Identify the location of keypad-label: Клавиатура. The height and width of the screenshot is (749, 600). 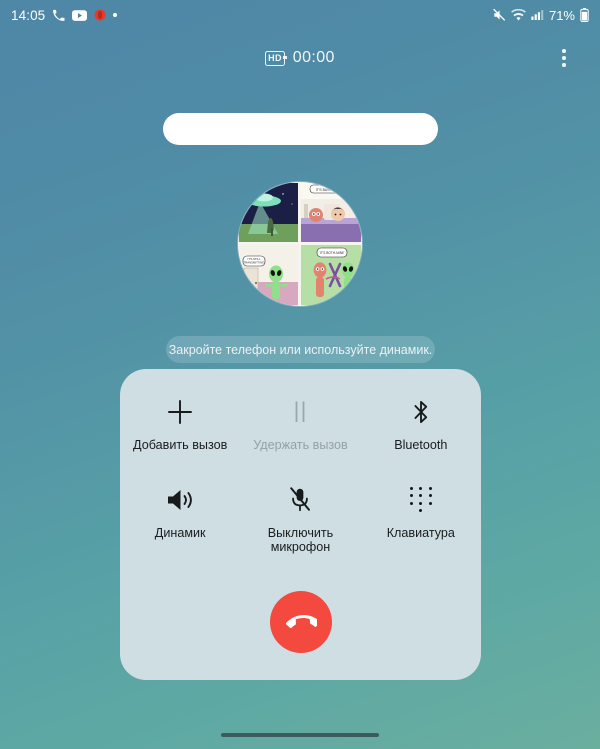
(420, 532).